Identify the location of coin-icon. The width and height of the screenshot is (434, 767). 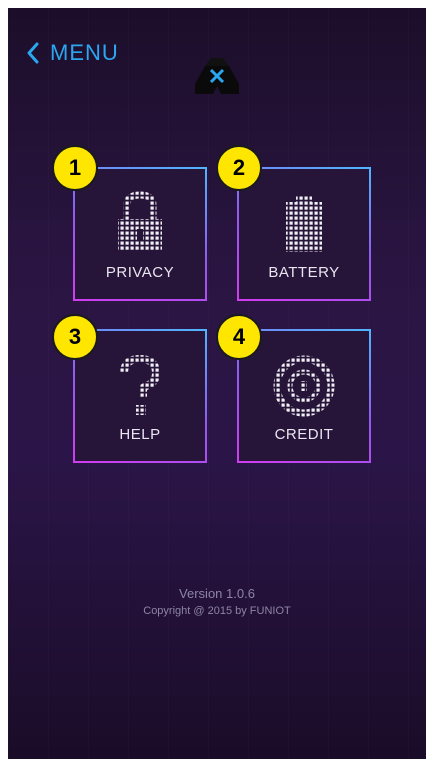
(304, 386).